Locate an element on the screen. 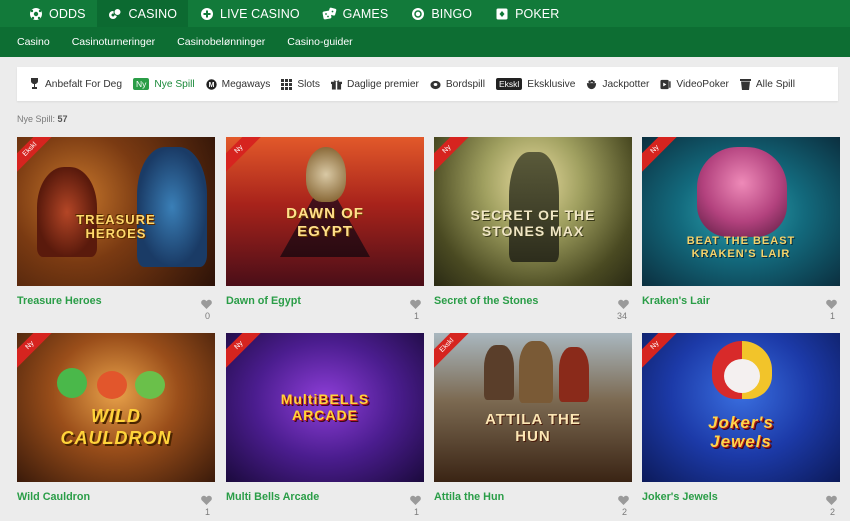 The height and width of the screenshot is (521, 850). game-thumbnail: BEAT THE BEAST KRAKEN'S LAIR Ny is located at coordinates (741, 211).